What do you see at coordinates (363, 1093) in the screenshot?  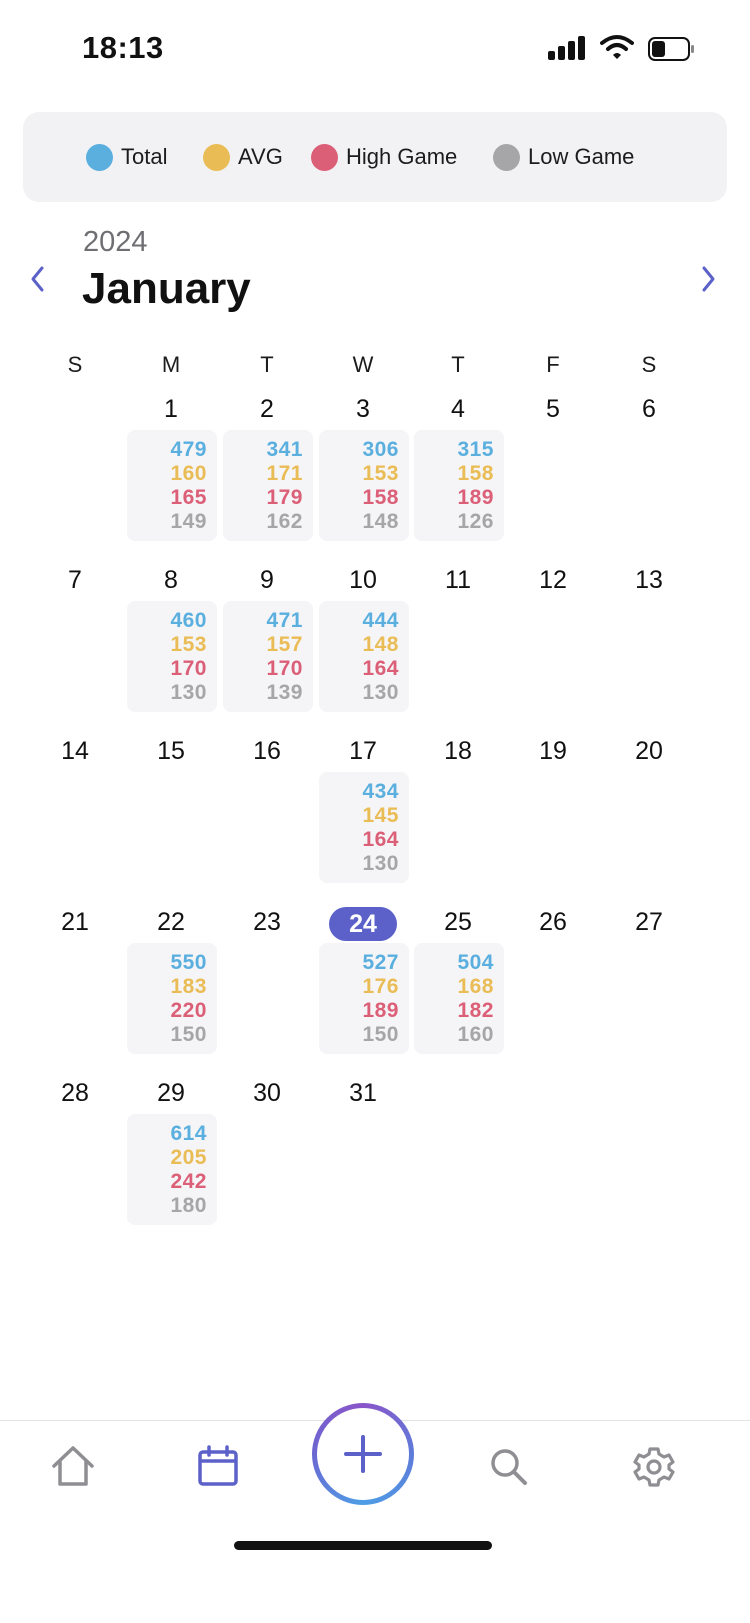 I see `day-number: 31` at bounding box center [363, 1093].